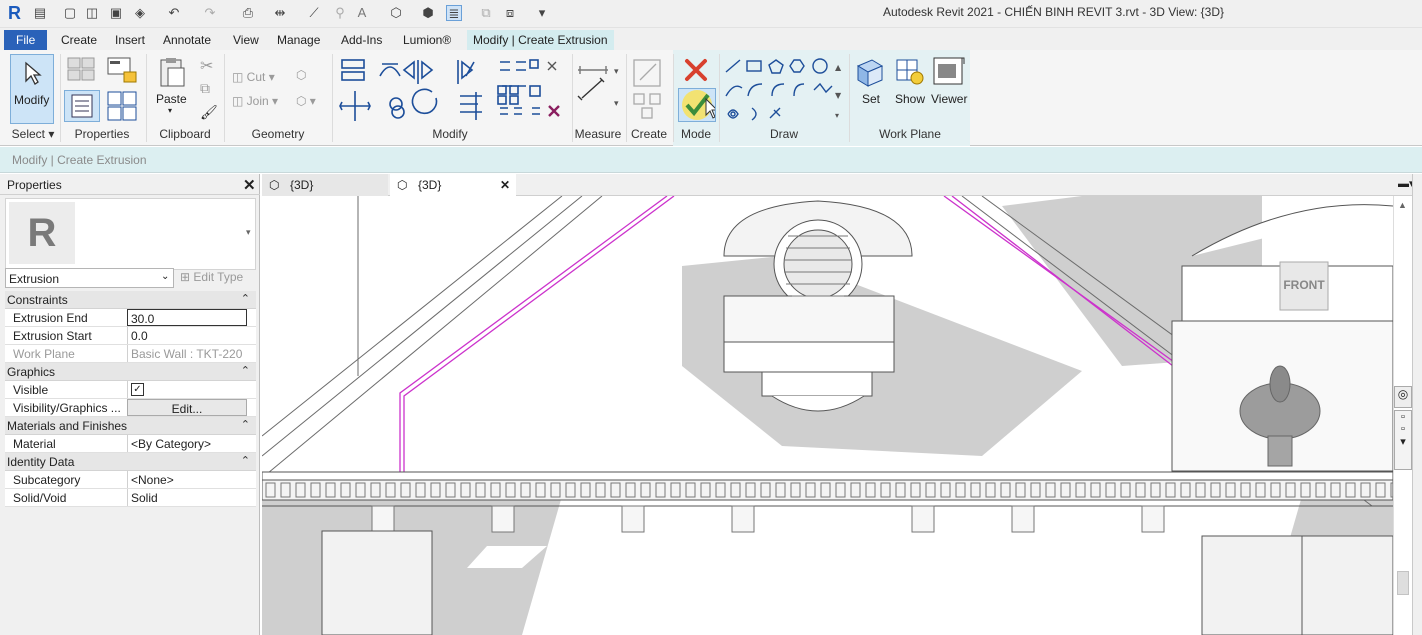 This screenshot has width=1422, height=635. I want to click on tab-lumion: Lumion®, so click(427, 40).